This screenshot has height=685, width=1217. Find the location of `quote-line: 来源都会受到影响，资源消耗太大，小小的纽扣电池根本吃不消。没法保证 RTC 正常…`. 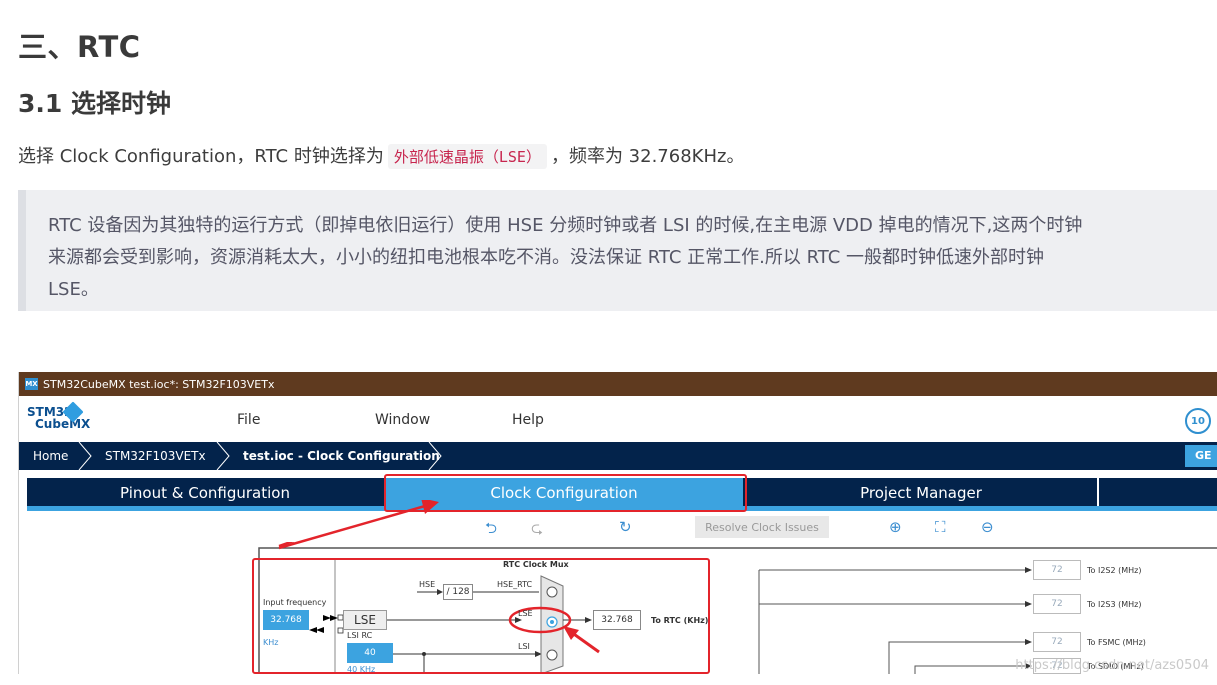

quote-line: 来源都会受到影响，资源消耗太大，小小的纽扣电池根本吃不消。没法保证 RTC 正常… is located at coordinates (546, 257).